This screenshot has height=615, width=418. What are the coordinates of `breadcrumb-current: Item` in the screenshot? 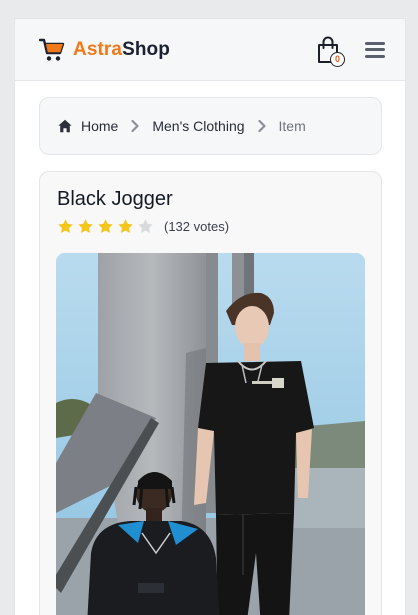 It's located at (292, 126).